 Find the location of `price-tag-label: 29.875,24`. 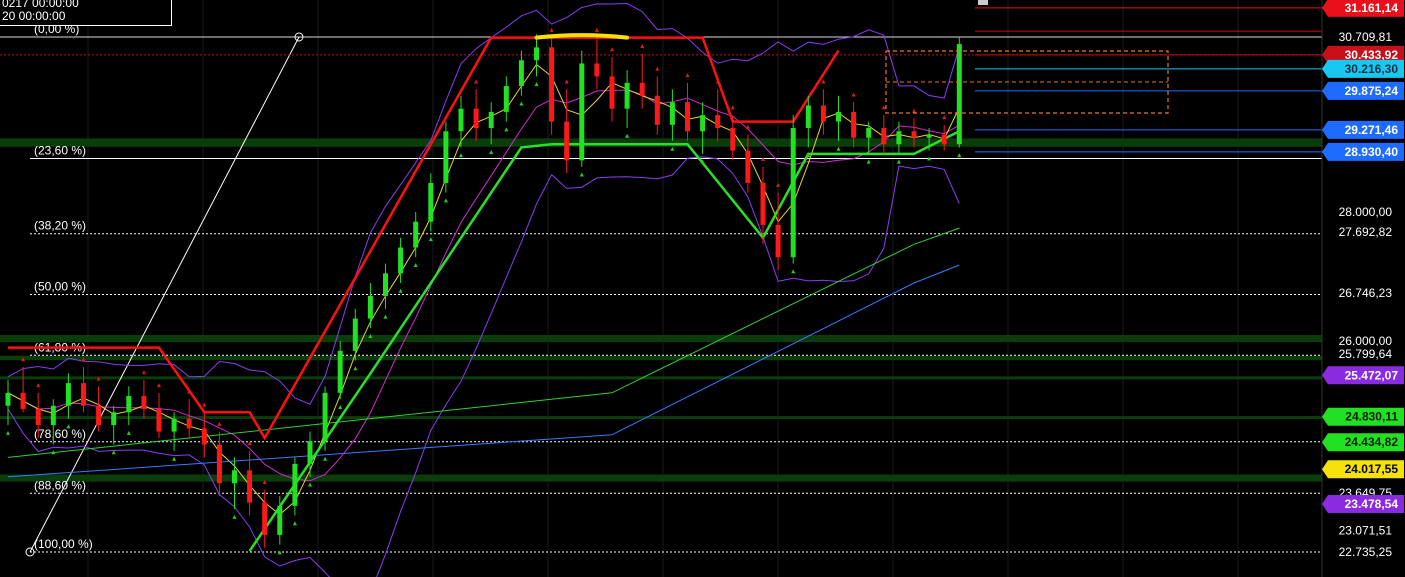

price-tag-label: 29.875,24 is located at coordinates (1372, 91).